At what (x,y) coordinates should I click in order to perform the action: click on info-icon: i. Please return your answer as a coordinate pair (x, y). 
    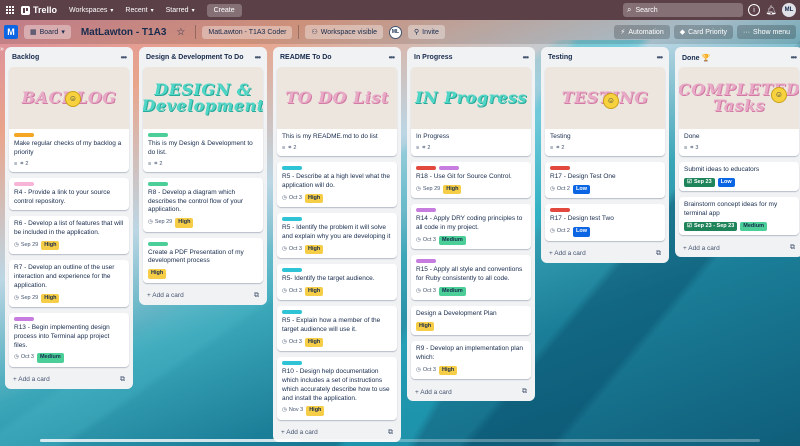
    Looking at the image, I should click on (754, 10).